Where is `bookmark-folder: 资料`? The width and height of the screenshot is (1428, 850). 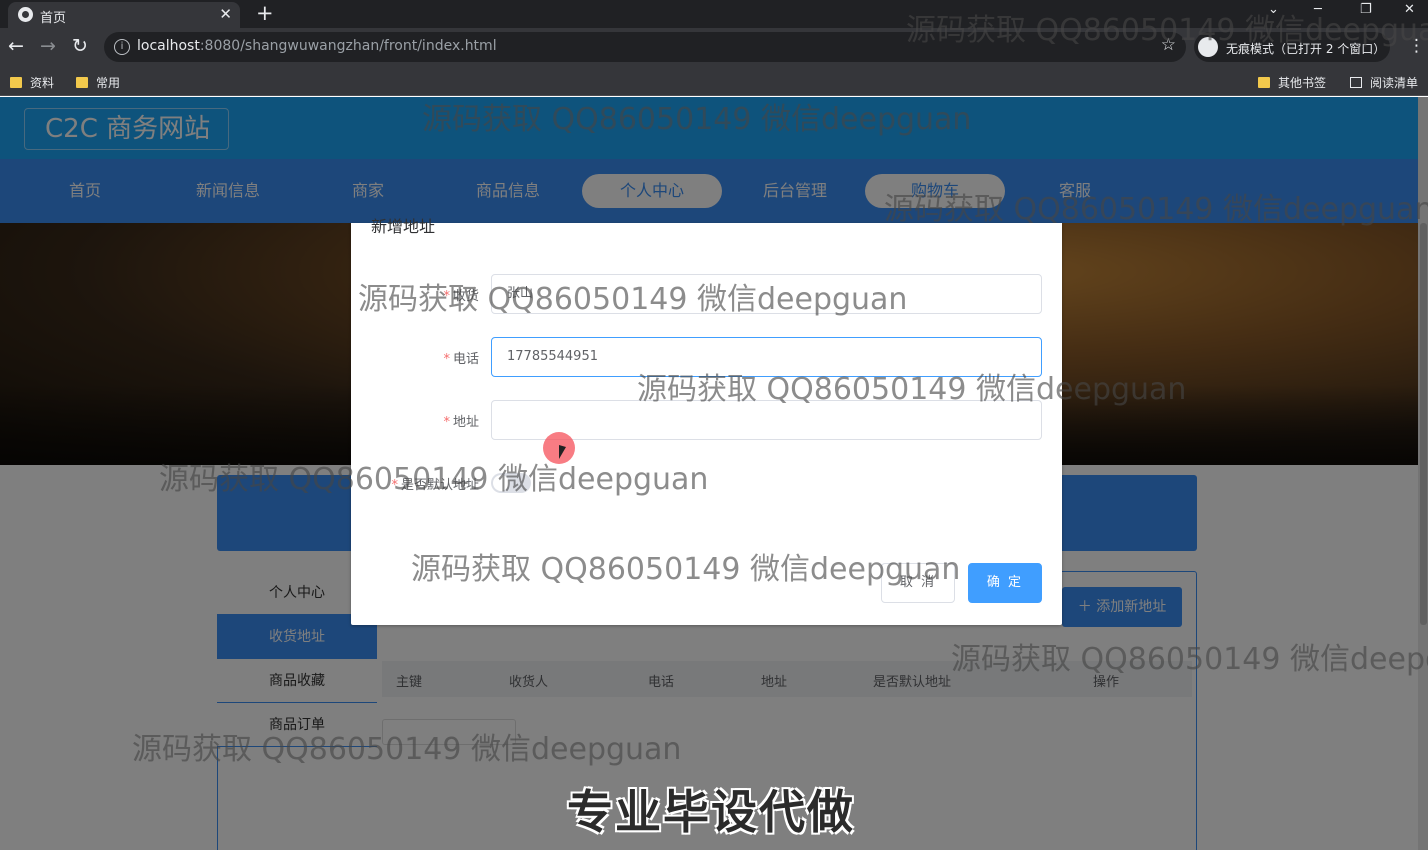 bookmark-folder: 资料 is located at coordinates (32, 82).